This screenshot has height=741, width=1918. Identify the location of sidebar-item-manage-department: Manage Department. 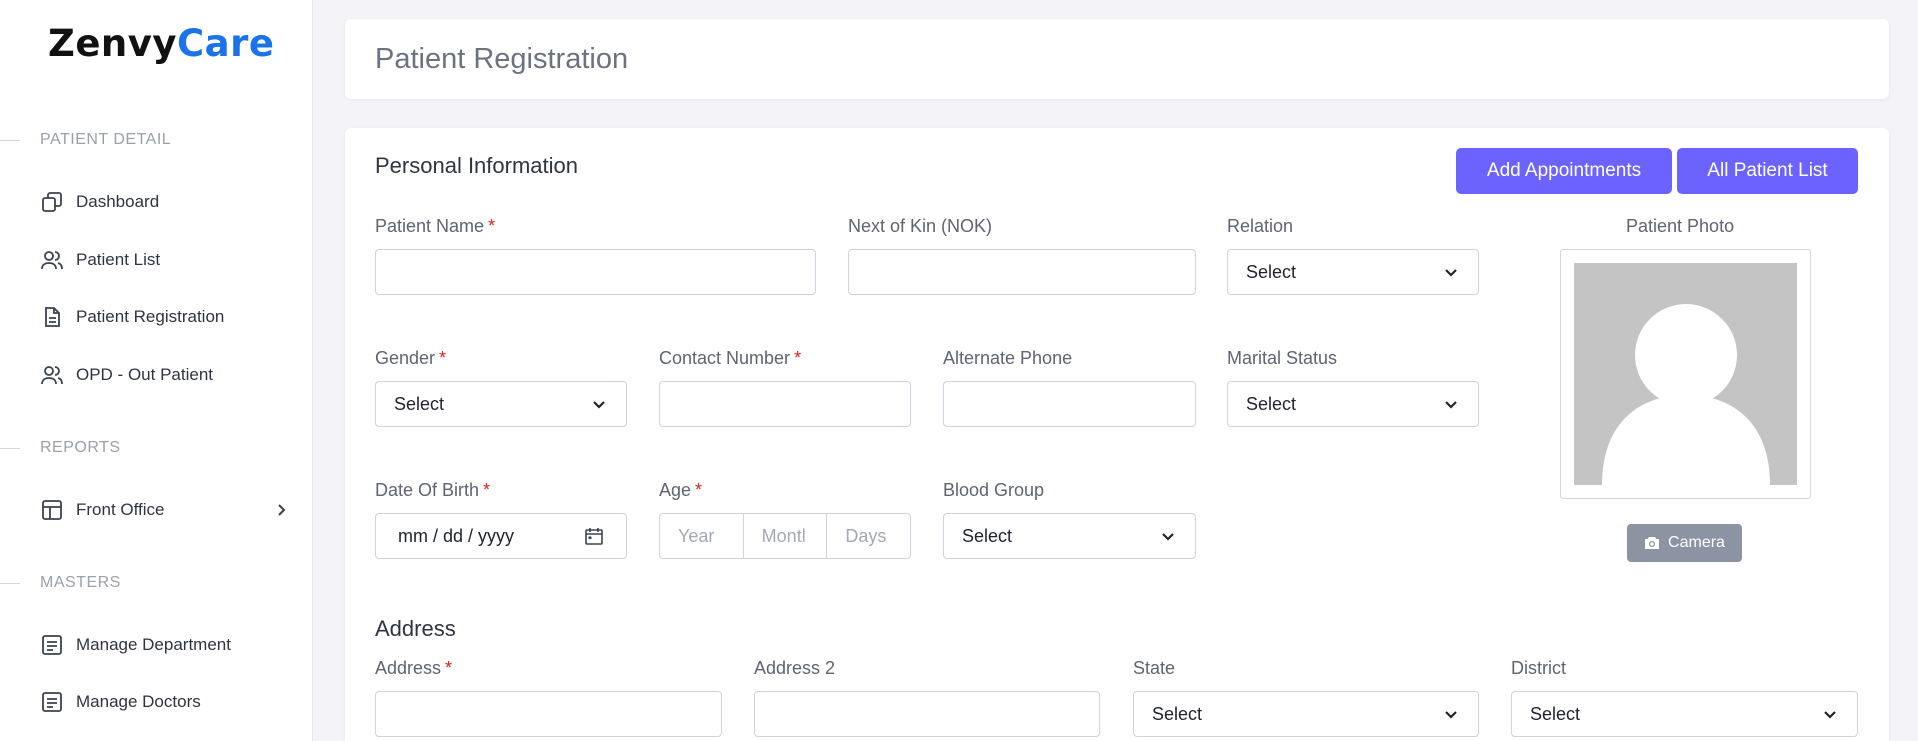
(165, 645).